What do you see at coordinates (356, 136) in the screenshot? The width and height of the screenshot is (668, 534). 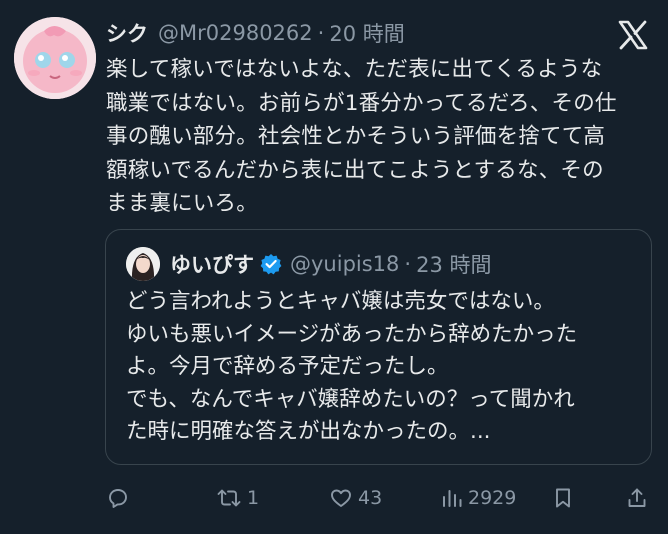 I see `tweet-text-line: 事の醜い部分。社会性とかそういう評価を捨てて高` at bounding box center [356, 136].